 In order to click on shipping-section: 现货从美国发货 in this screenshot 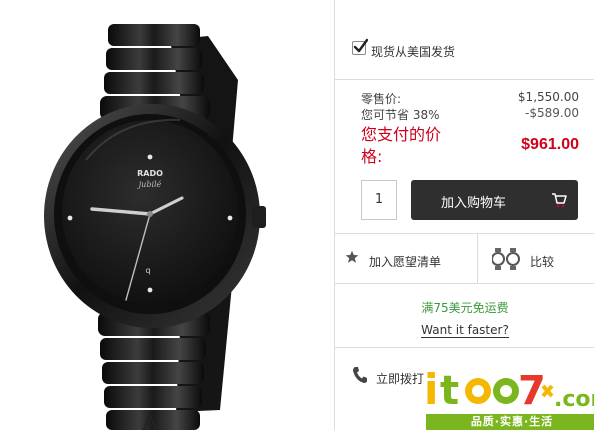, I will do `click(464, 40)`.